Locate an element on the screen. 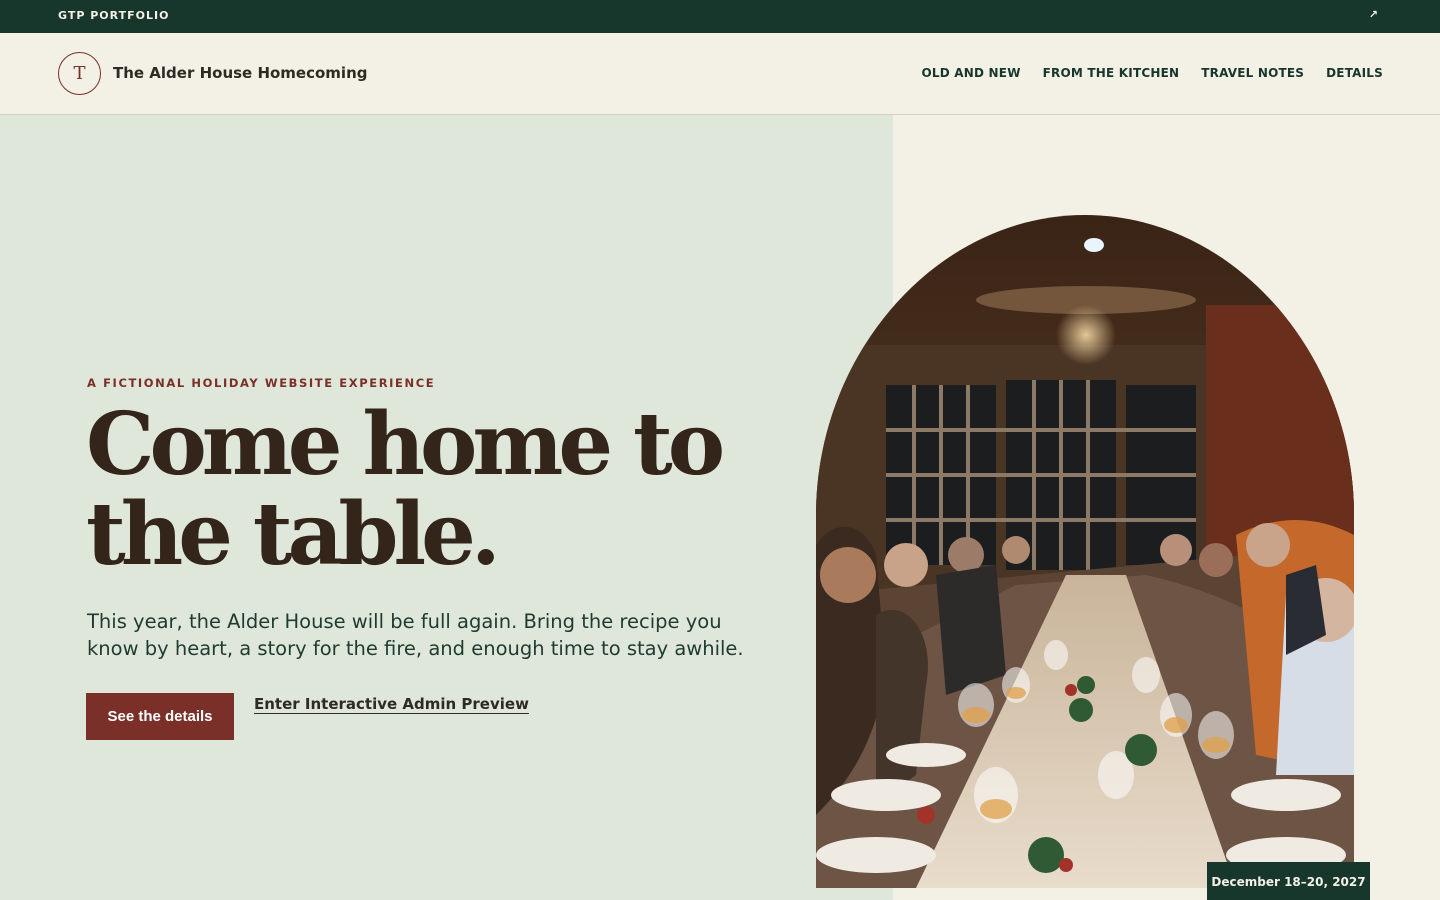 Image resolution: width=1440 pixels, height=900 pixels. headline-line-2: the table. is located at coordinates (293, 534).